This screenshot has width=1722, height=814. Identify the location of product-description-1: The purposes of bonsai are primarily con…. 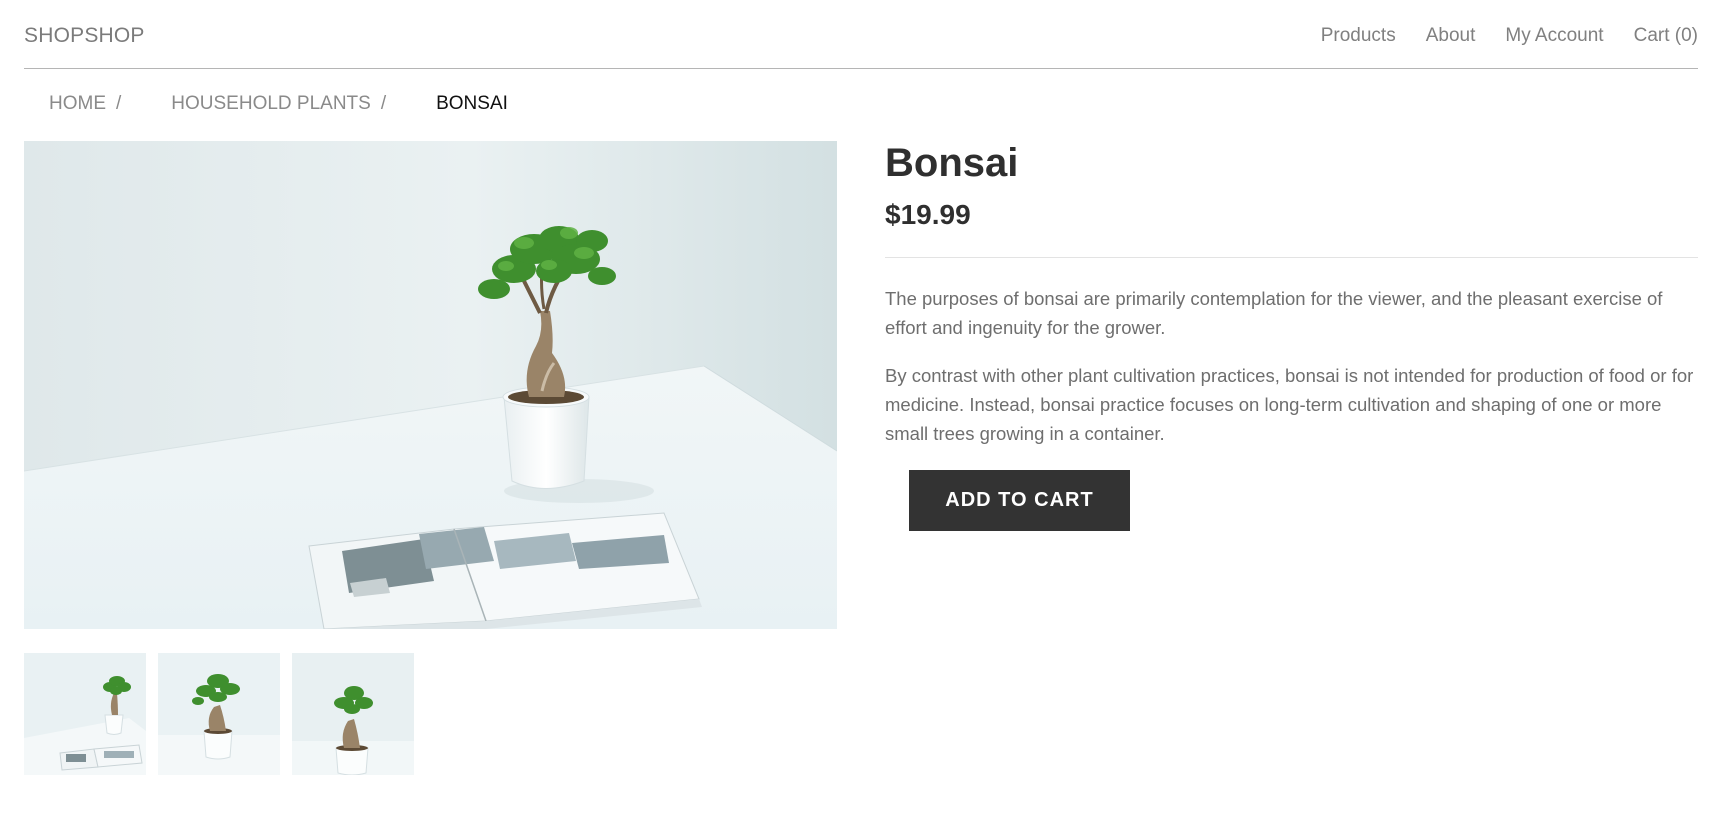
(1274, 313).